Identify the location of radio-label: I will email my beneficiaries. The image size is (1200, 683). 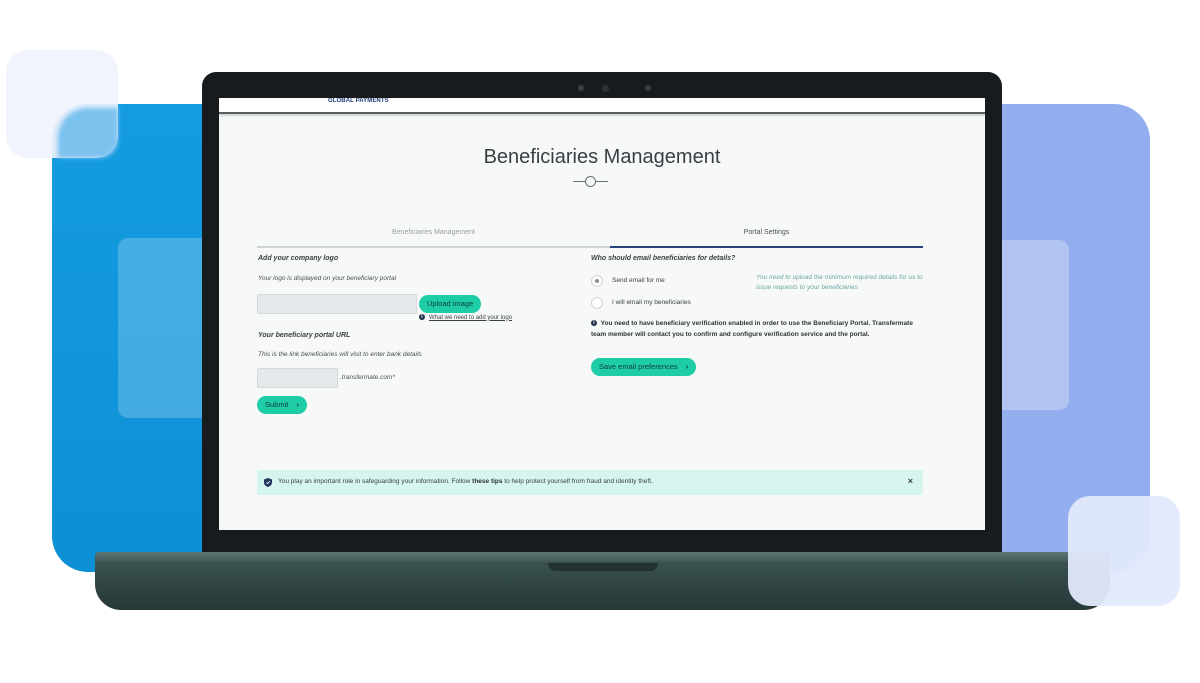
(651, 302).